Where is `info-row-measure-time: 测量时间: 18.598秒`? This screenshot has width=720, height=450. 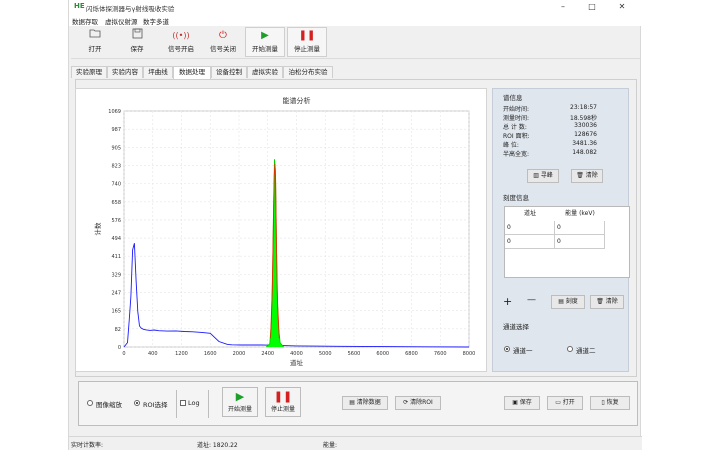 info-row-measure-time: 测量时间: 18.598秒 is located at coordinates (550, 118).